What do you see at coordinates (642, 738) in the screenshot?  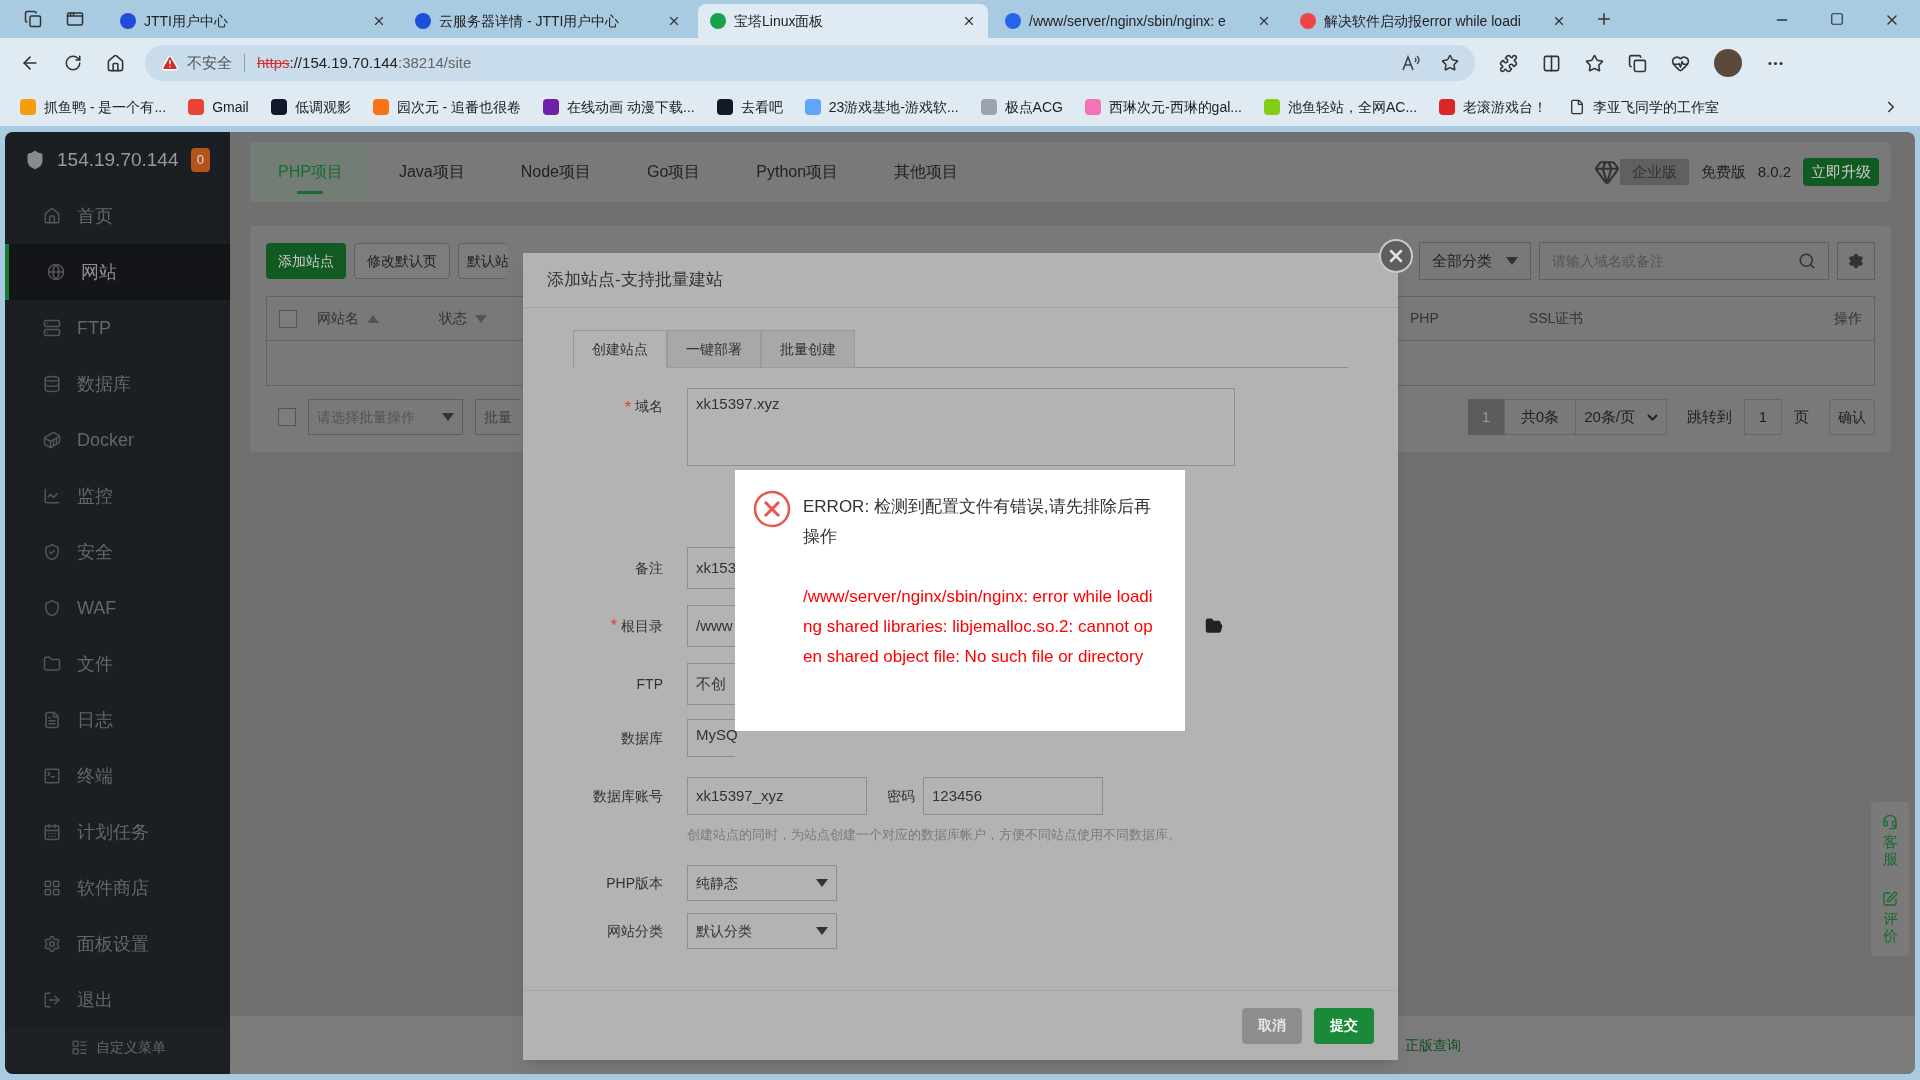 I see `field-label: 数据库` at bounding box center [642, 738].